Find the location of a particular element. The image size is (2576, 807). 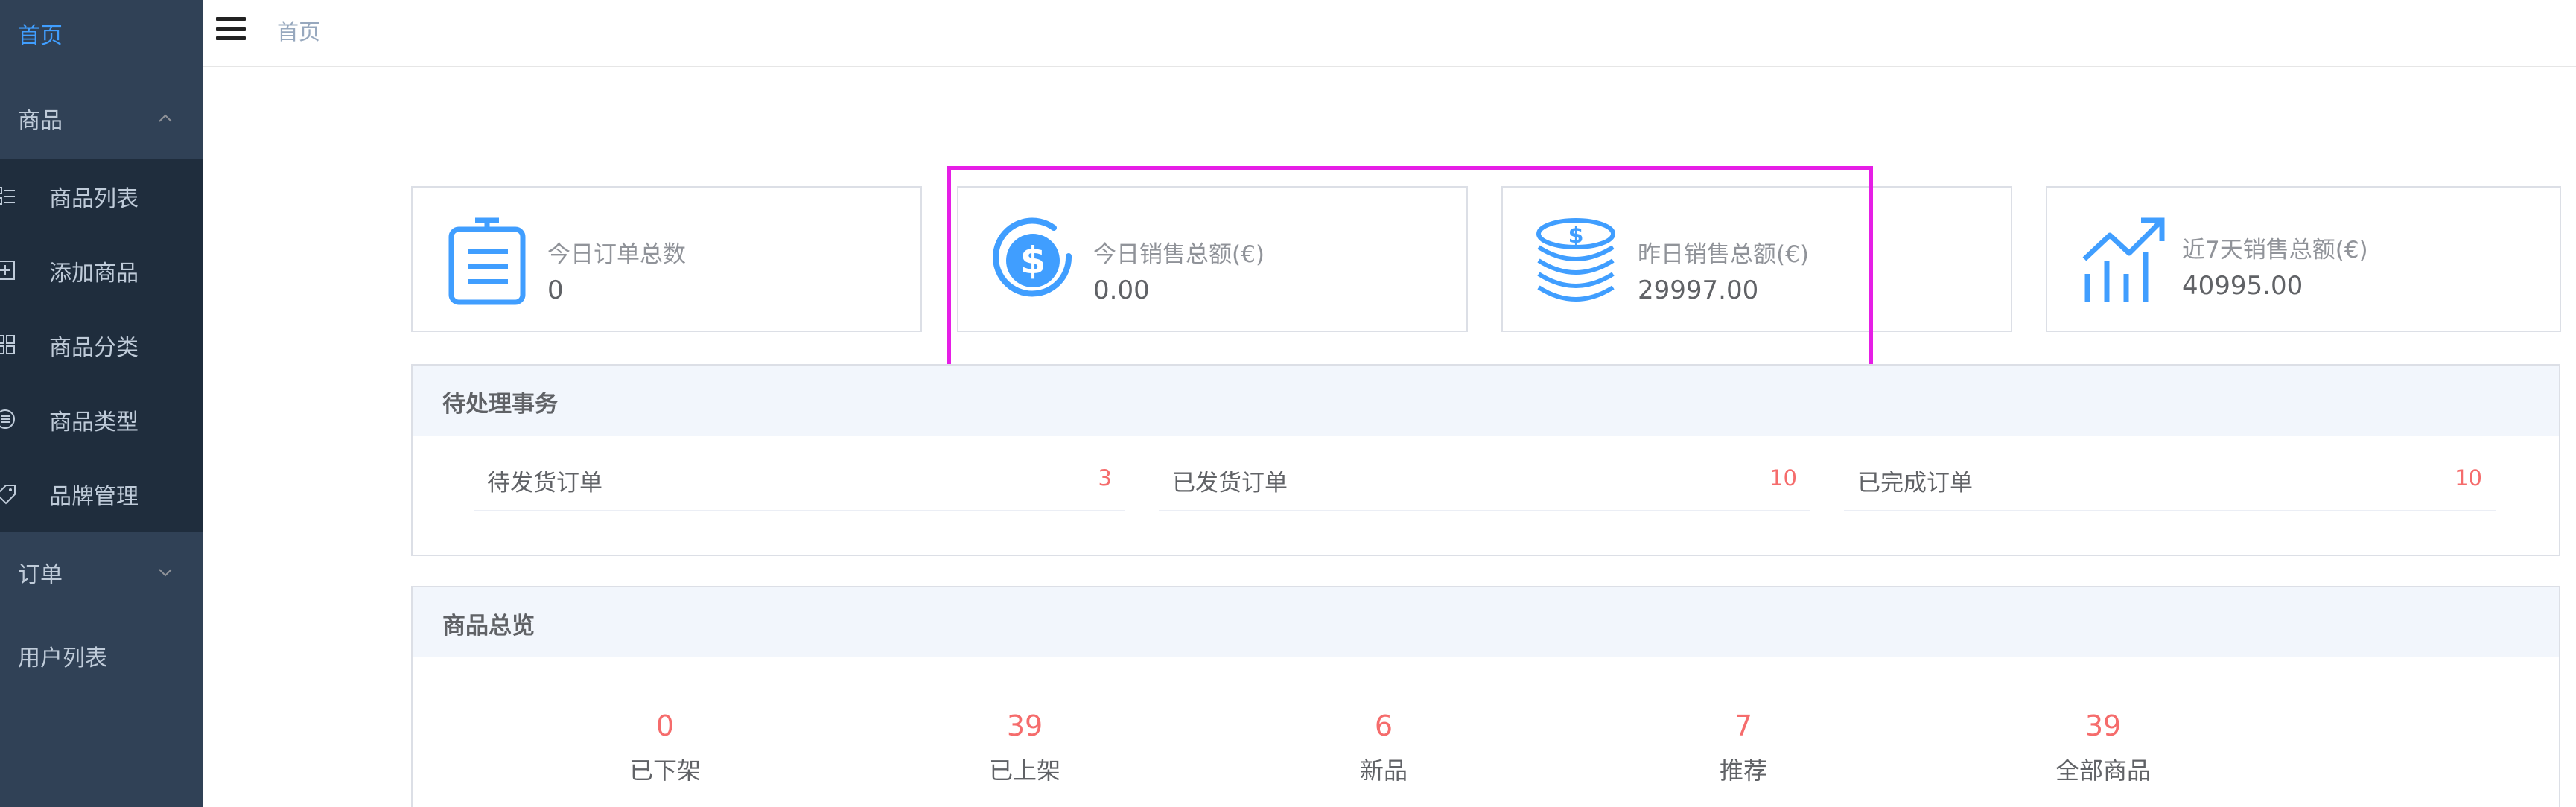

overview-item-new: 6 新品 is located at coordinates (1383, 748).